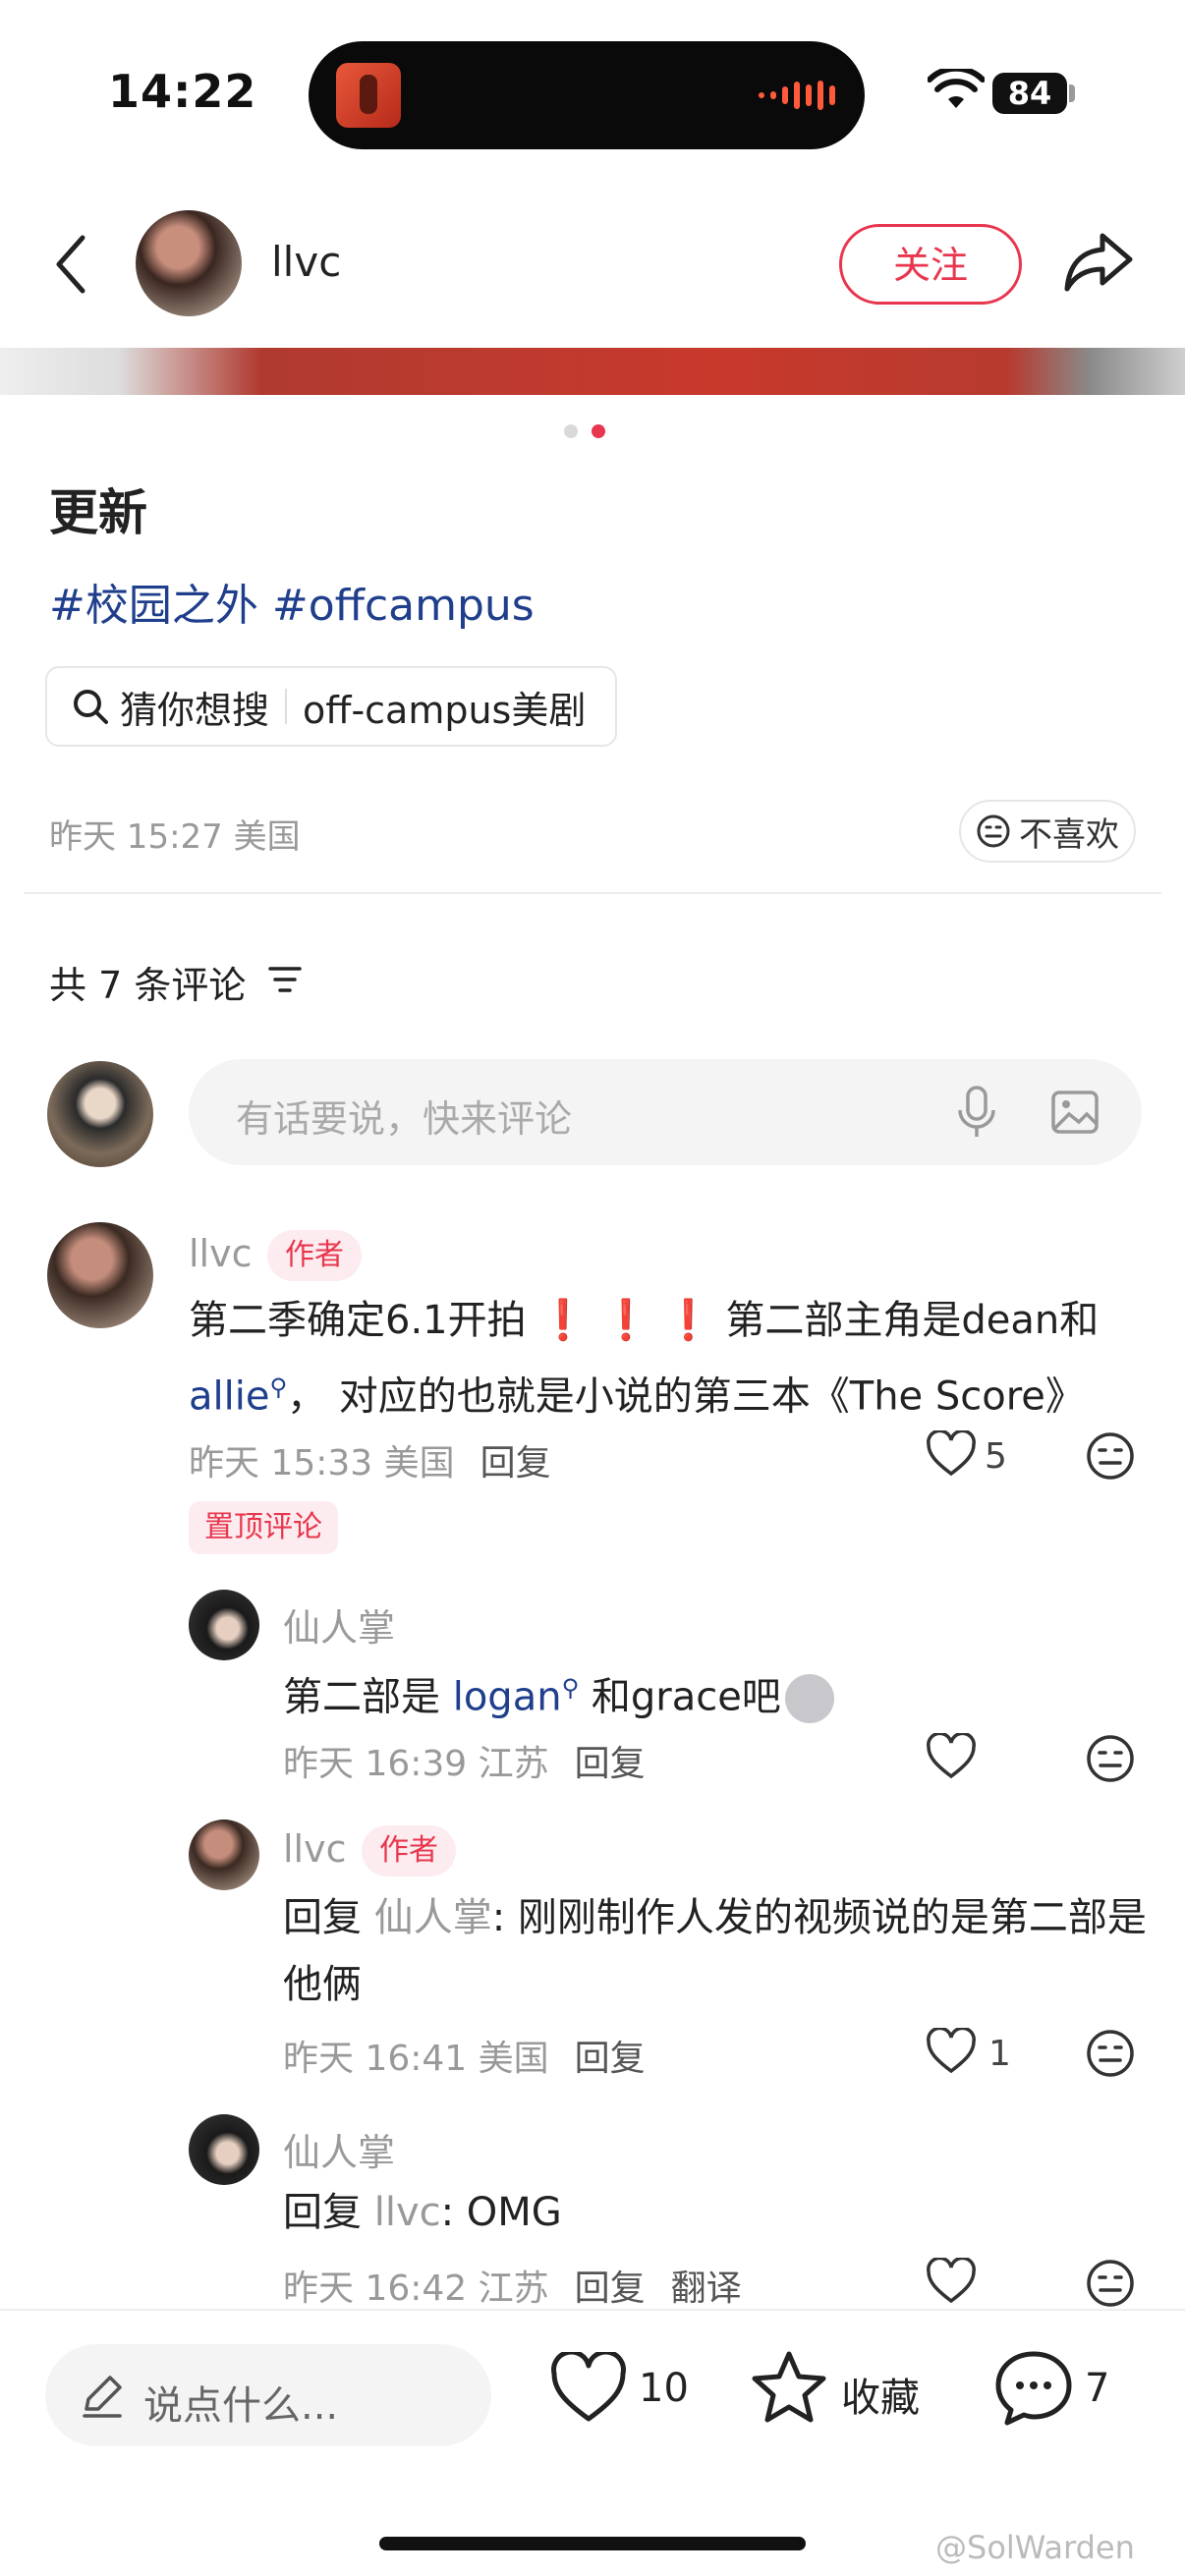 This screenshot has height=2576, width=1185. Describe the element at coordinates (322, 1463) in the screenshot. I see `comment-date: 昨天 15:33 美国` at that location.